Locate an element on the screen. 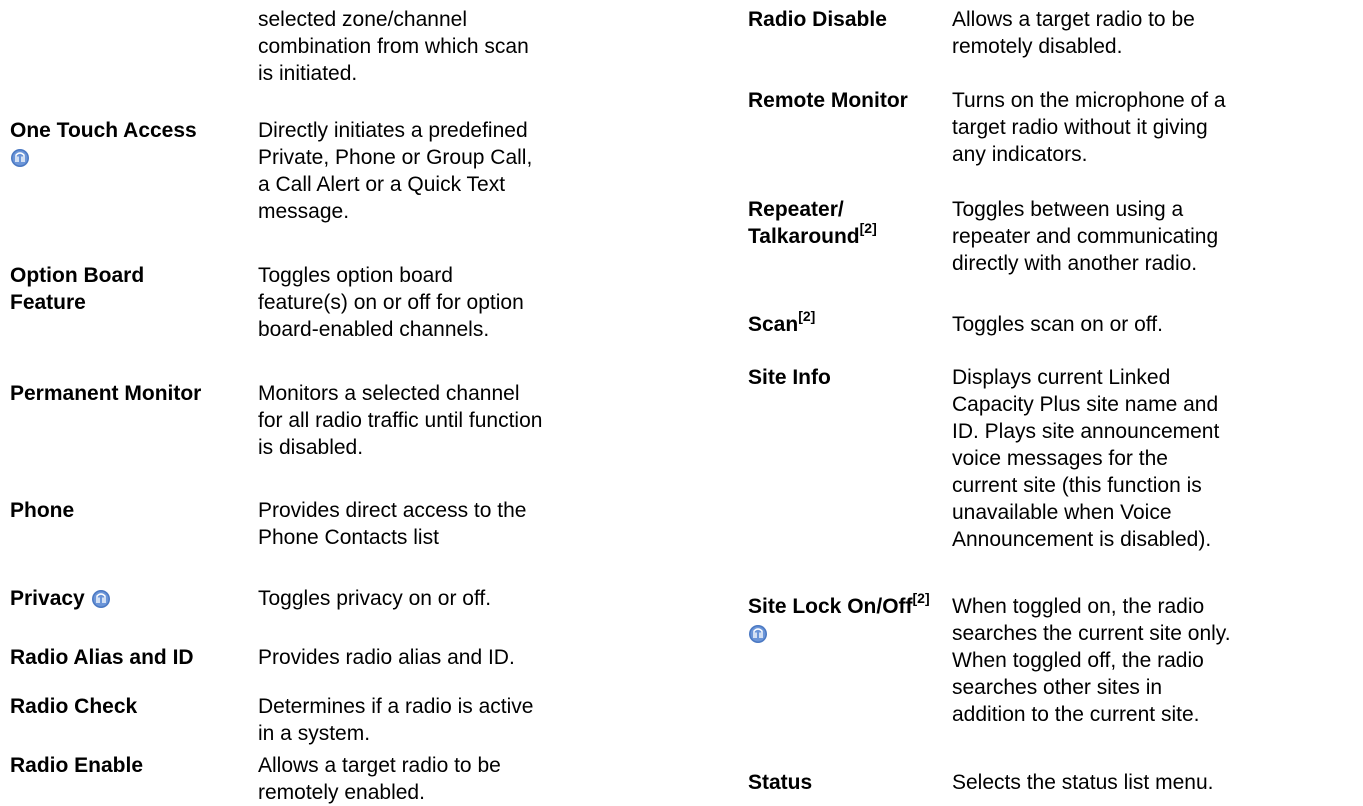 The image size is (1363, 806). desc-radio-alias-and-id: Provides radio alias and ID. is located at coordinates (386, 657).